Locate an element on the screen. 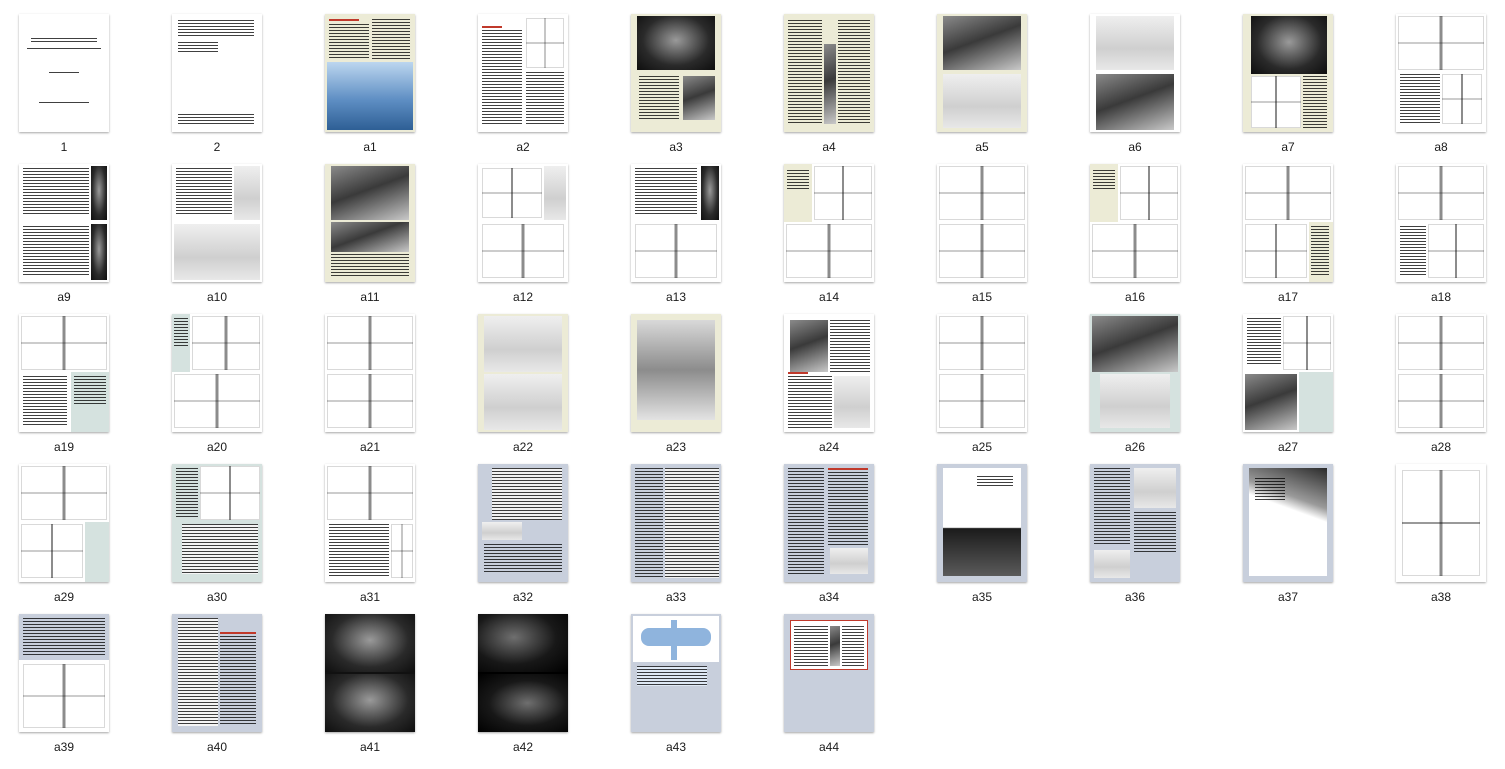 This screenshot has height=769, width=1505. page-thumbnail: a17 is located at coordinates (1288, 234).